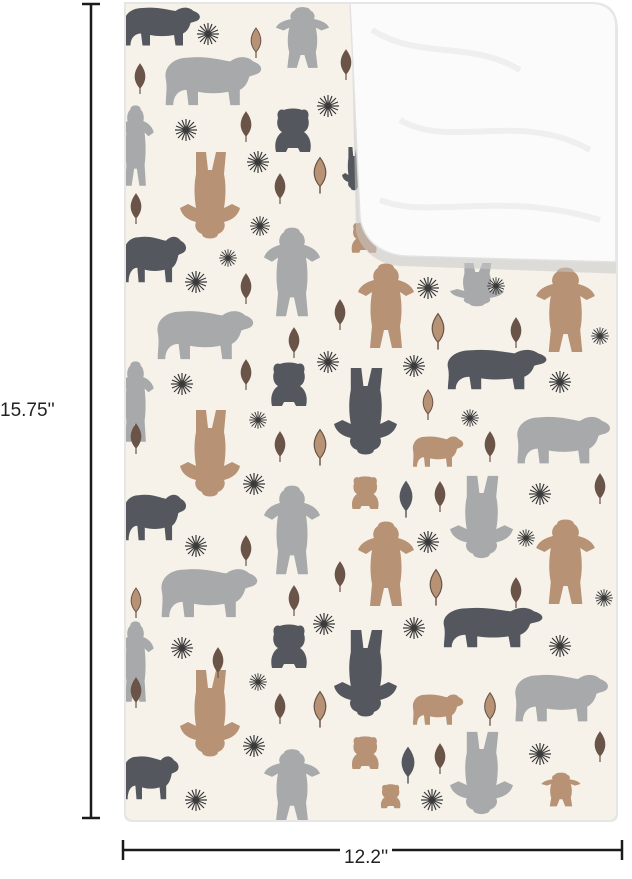  Describe the element at coordinates (27, 410) in the screenshot. I see `height-label: 15.75''` at that location.